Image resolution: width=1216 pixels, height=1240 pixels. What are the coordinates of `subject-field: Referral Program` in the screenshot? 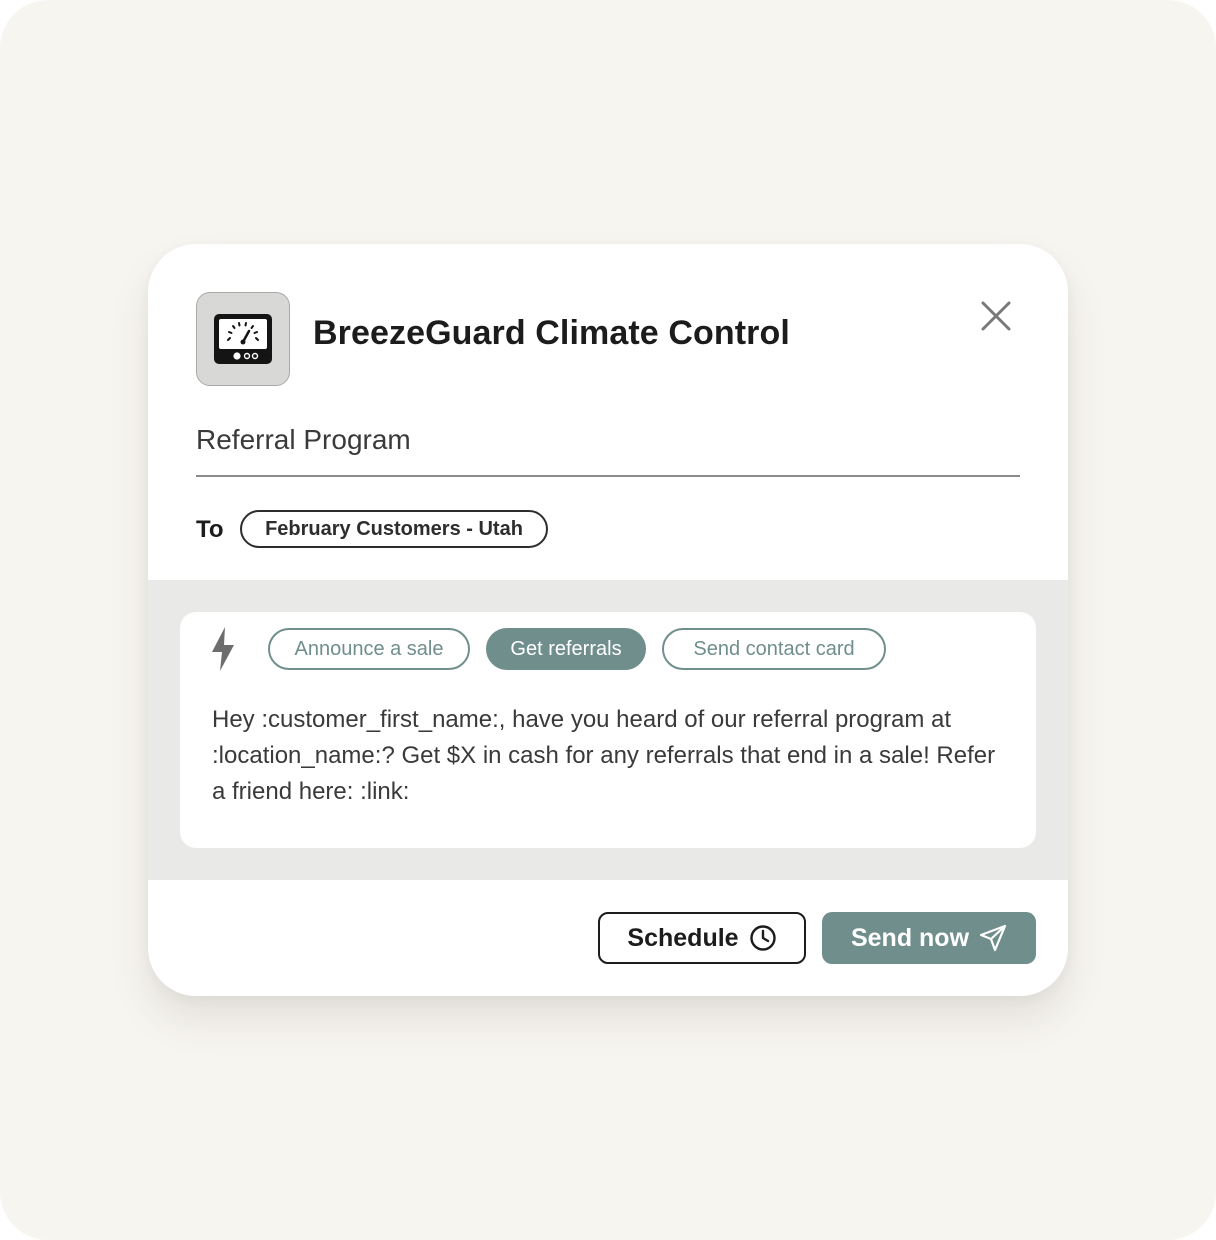 It's located at (608, 448).